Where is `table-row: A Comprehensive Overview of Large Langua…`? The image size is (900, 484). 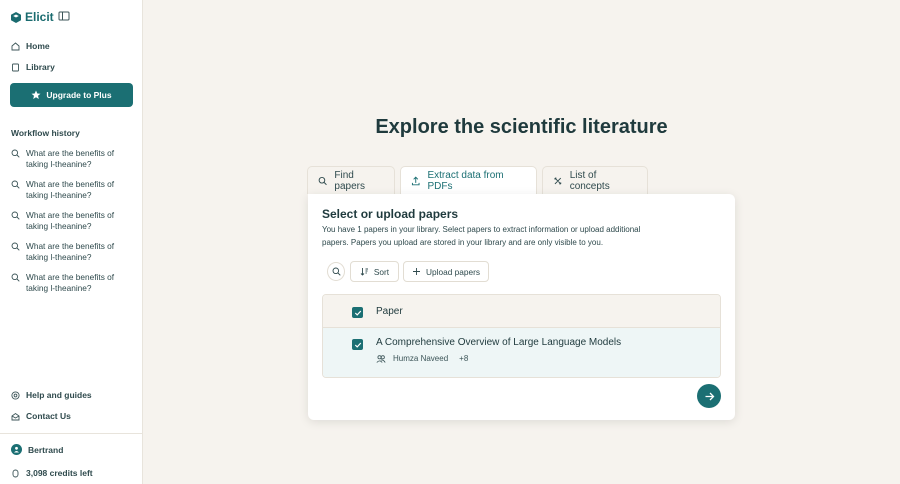
table-row: A Comprehensive Overview of Large Langua… is located at coordinates (521, 352).